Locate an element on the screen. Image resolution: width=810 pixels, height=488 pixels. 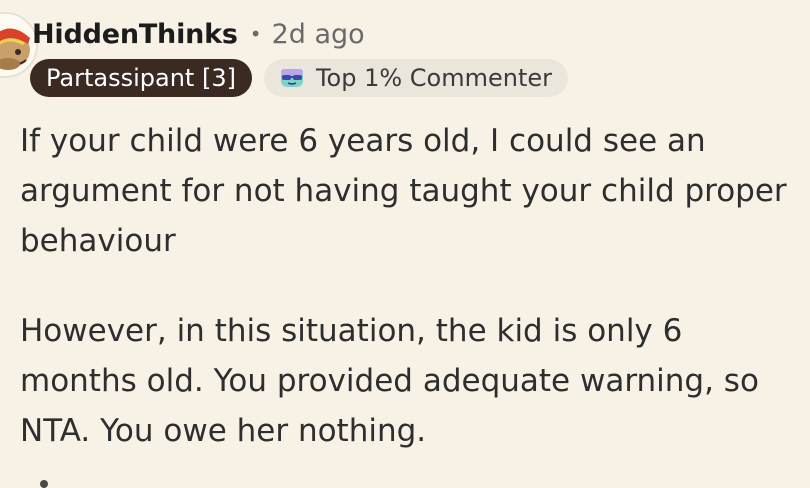
comment-header: HiddenThinks • 2d ago is located at coordinates (198, 34).